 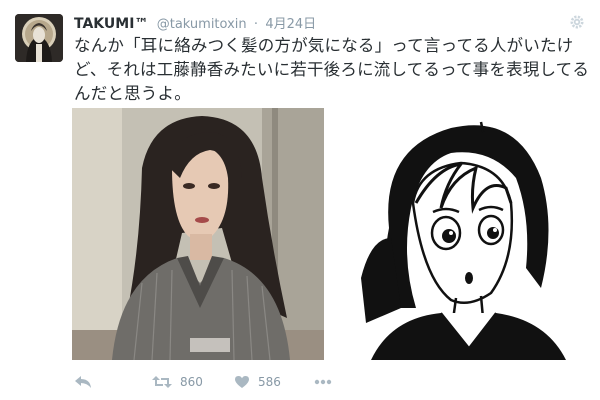 I want to click on display-name: TAKUMI™, so click(x=111, y=24).